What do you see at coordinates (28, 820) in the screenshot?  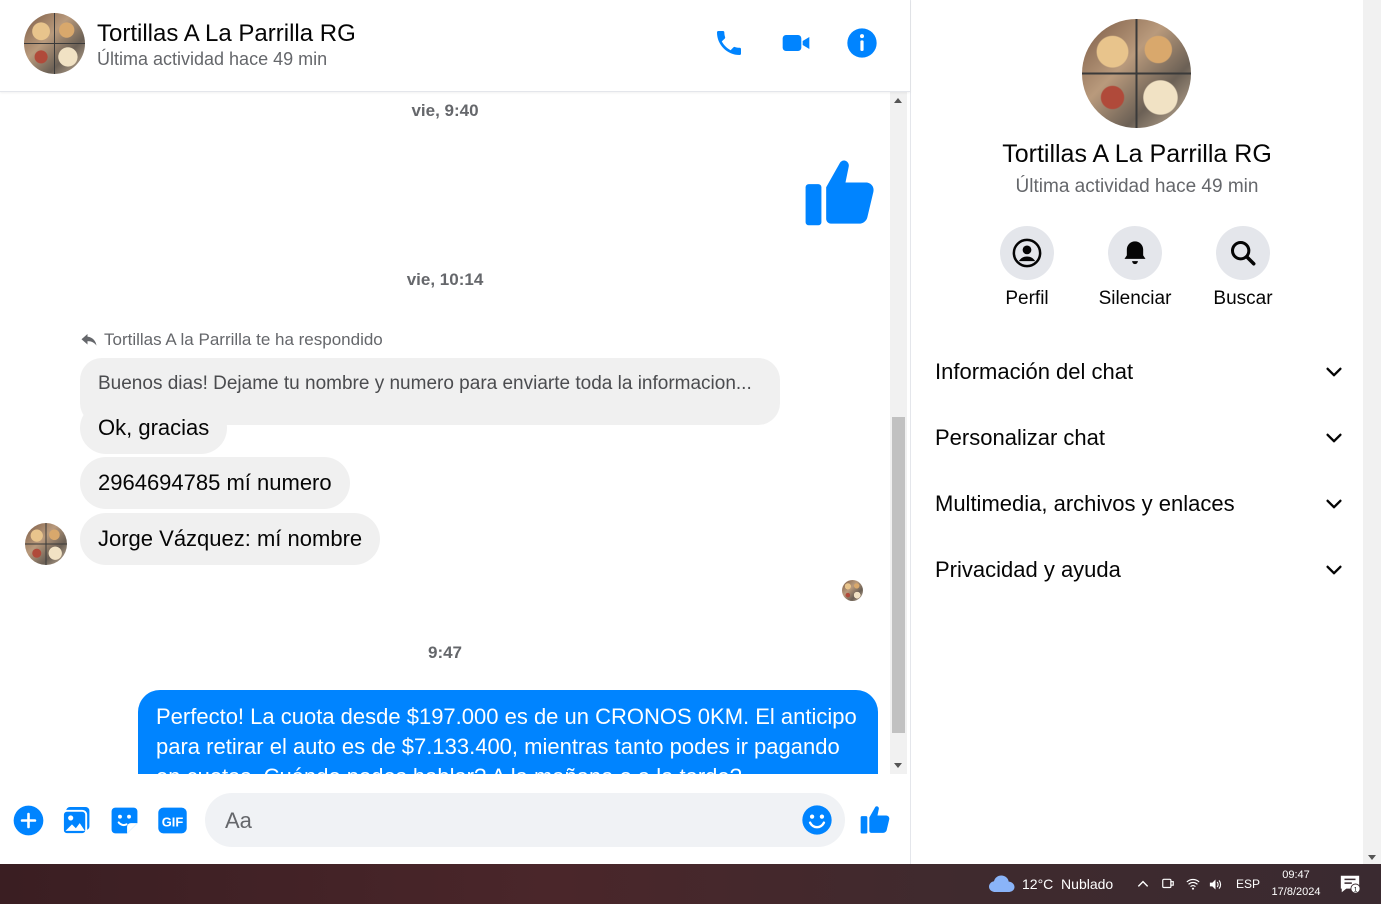 I see `plus-icon` at bounding box center [28, 820].